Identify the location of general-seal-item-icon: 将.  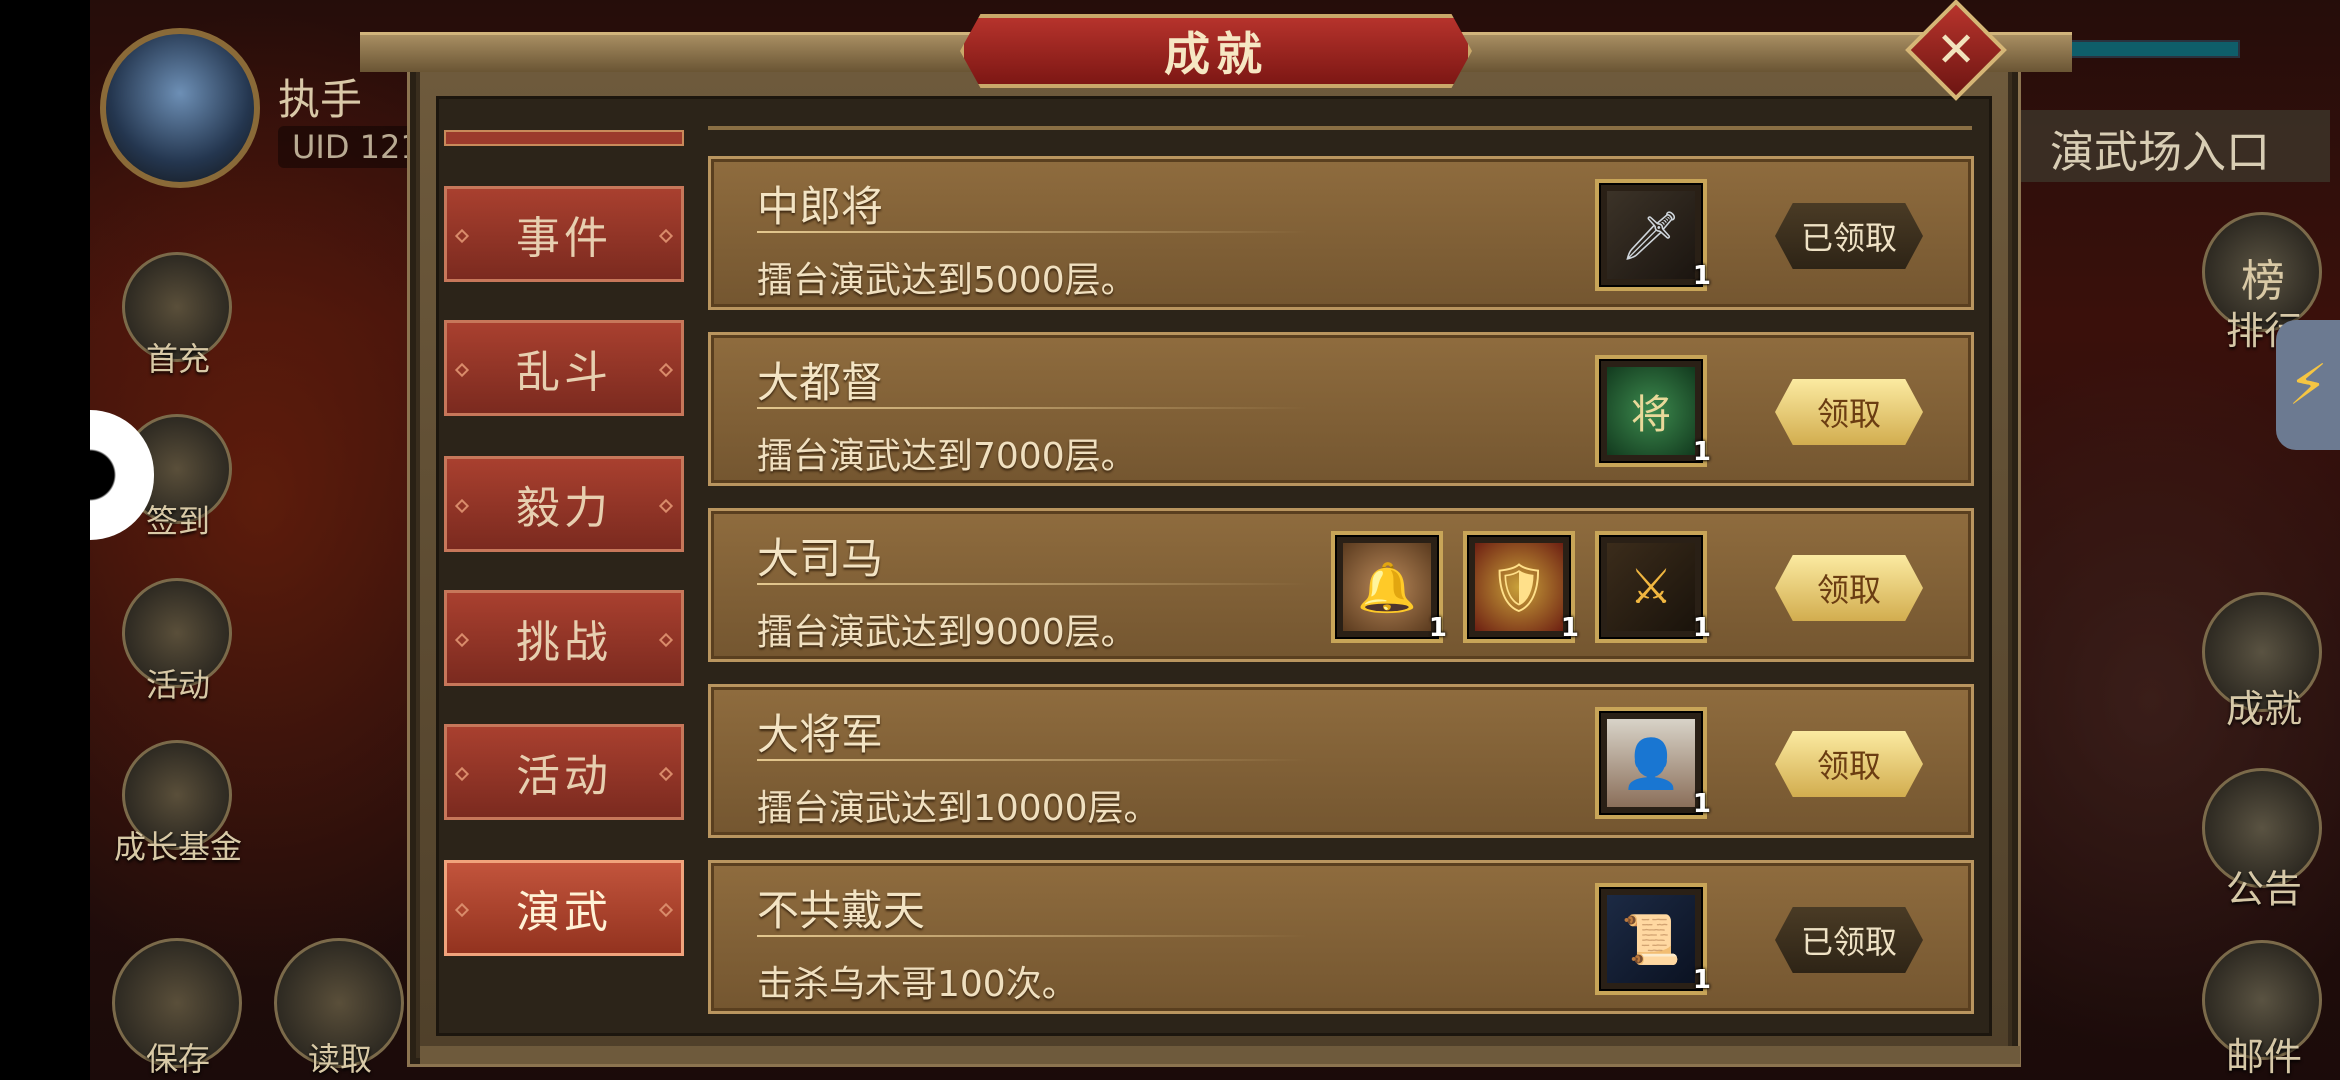
(1651, 411).